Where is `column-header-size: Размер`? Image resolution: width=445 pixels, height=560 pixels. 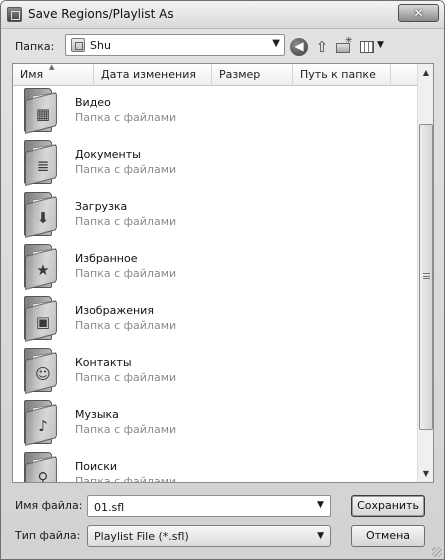 column-header-size: Размер is located at coordinates (252, 75).